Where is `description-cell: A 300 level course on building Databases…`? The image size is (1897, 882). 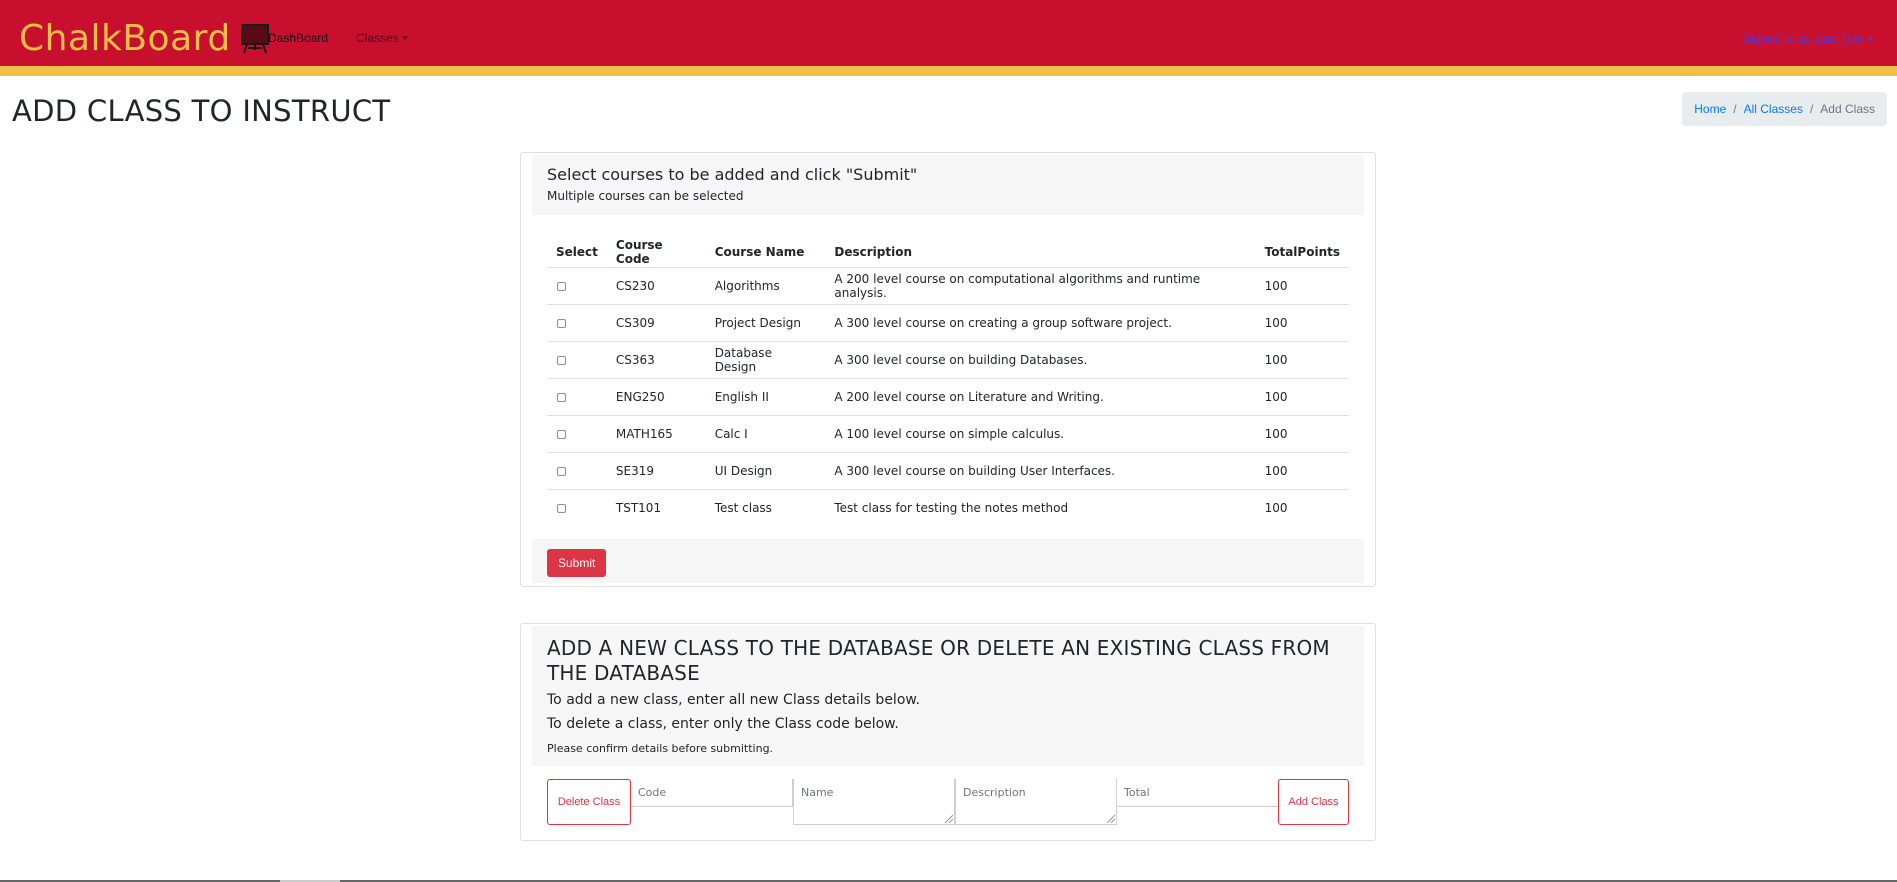 description-cell: A 300 level course on building Databases… is located at coordinates (1040, 359).